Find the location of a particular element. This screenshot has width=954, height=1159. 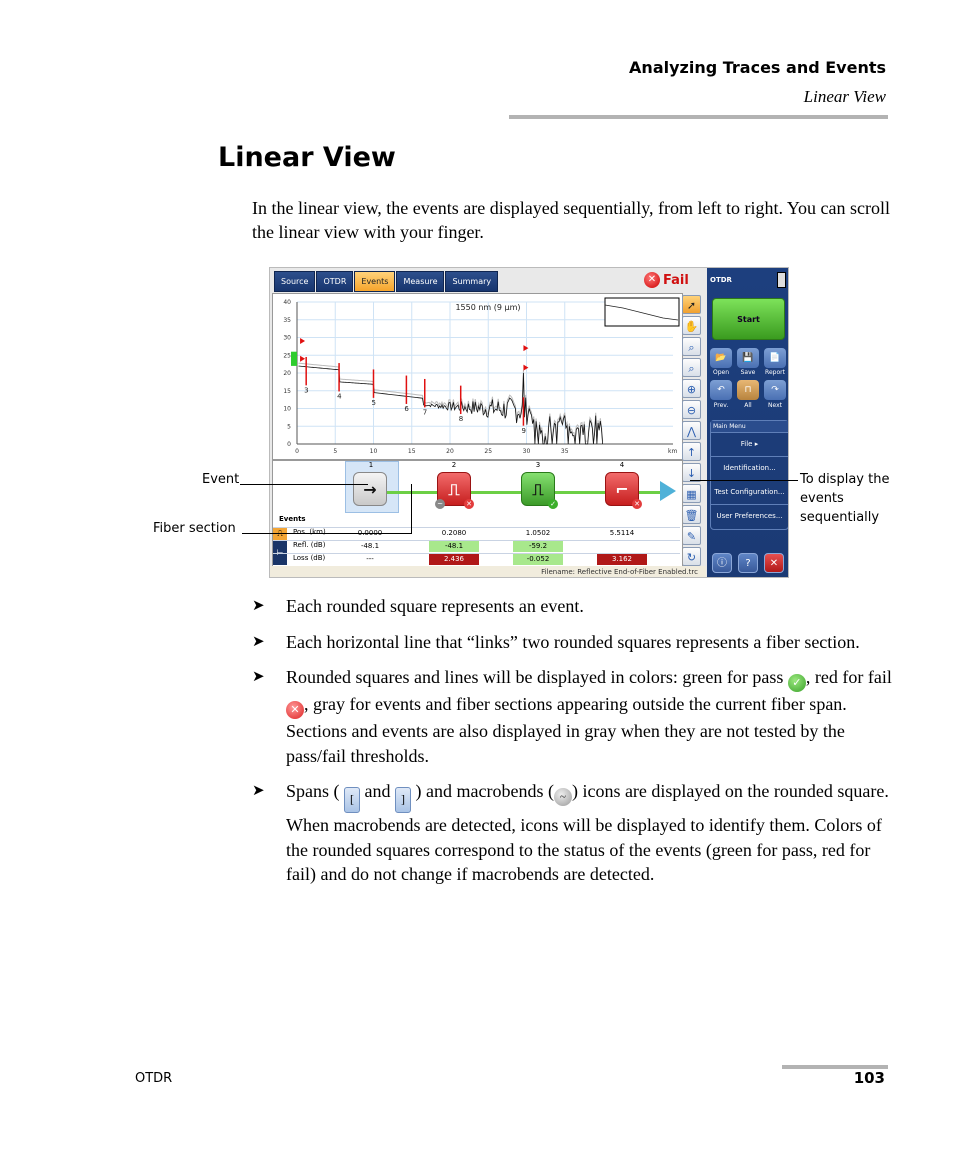

refl-cell: -59.2 is located at coordinates (538, 546).